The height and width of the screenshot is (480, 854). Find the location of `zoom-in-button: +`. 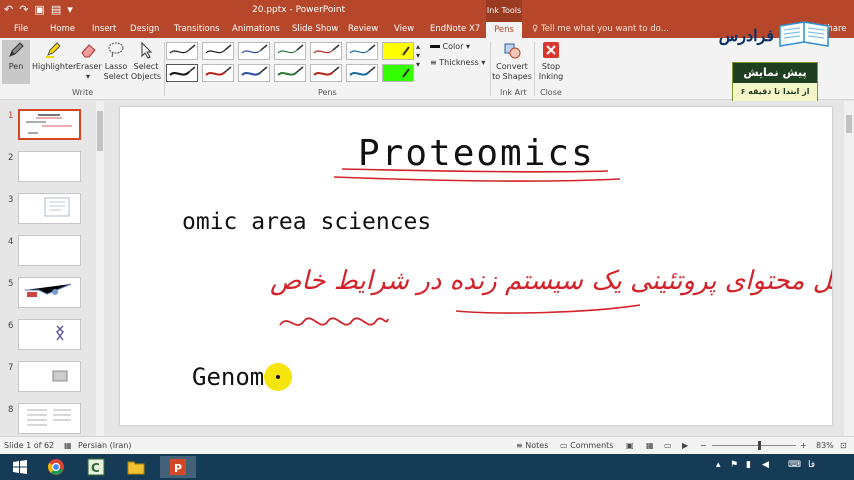

zoom-in-button: + is located at coordinates (803, 445).